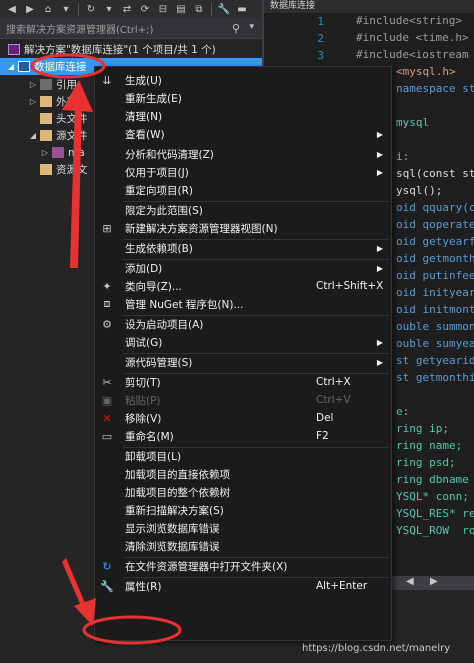 The height and width of the screenshot is (663, 474). Describe the element at coordinates (243, 510) in the screenshot. I see `menu-item: 重新扫描解决方案(S)` at that location.